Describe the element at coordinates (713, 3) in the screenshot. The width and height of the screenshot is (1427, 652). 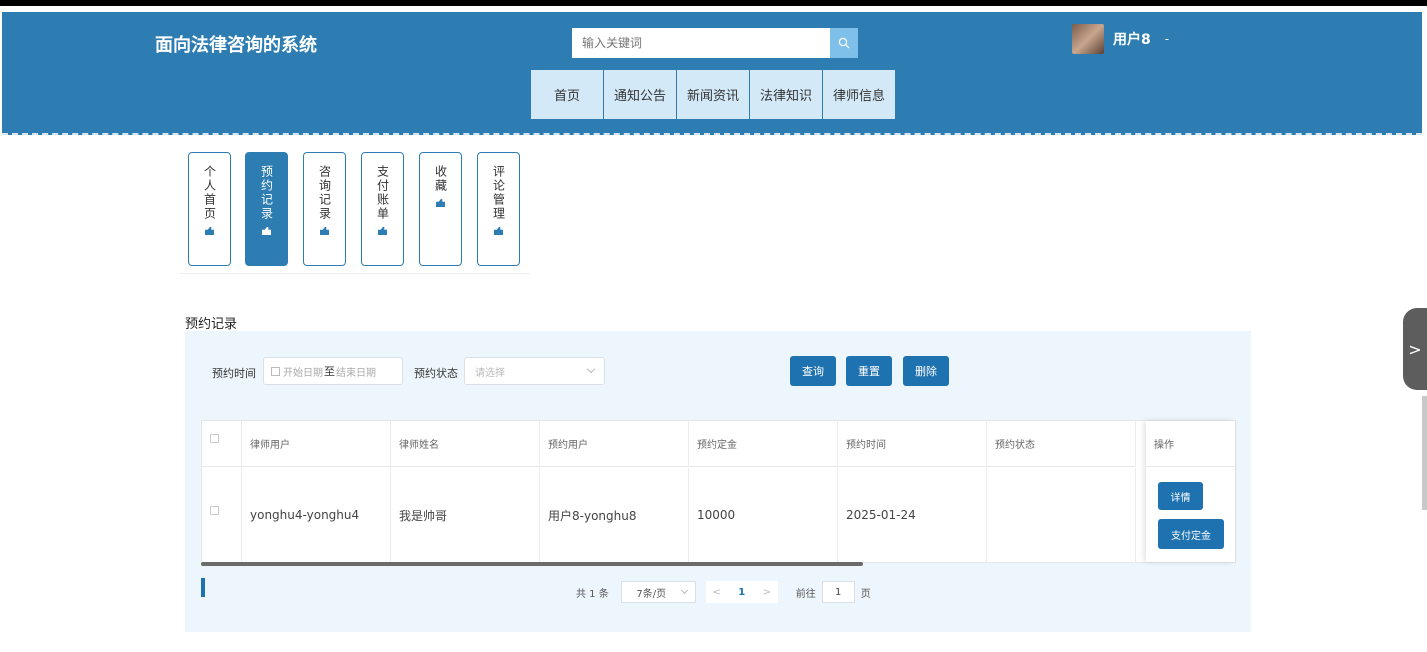
I see `window-top-bar` at that location.